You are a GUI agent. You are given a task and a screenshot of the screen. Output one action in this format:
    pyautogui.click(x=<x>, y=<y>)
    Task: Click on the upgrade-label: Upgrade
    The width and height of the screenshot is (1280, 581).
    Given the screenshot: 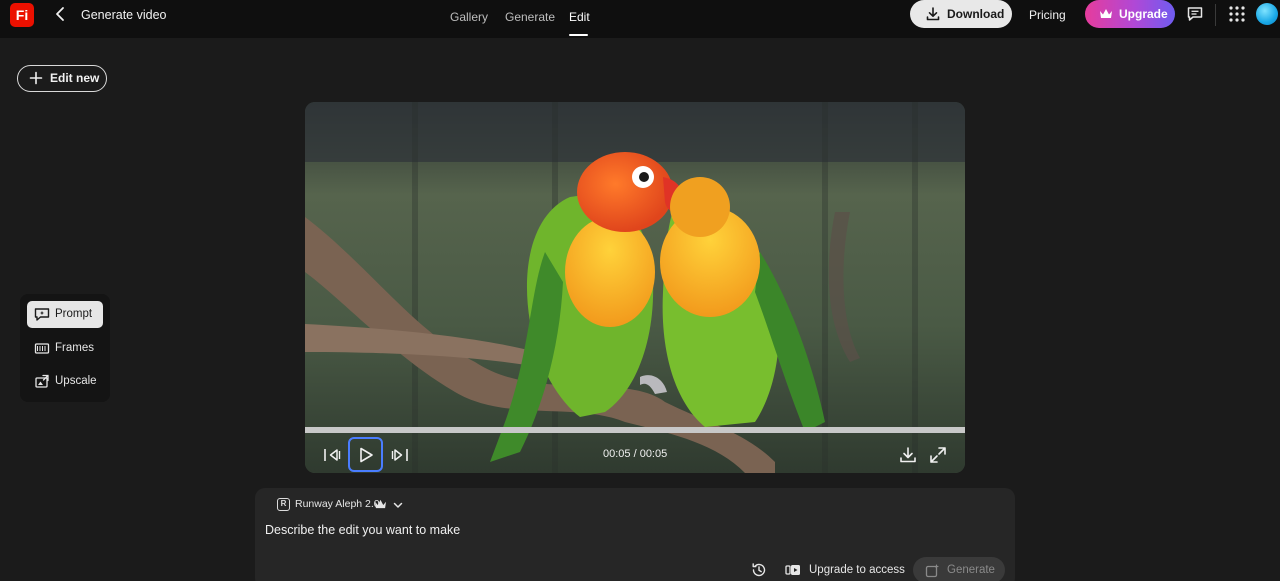 What is the action you would take?
    pyautogui.click(x=1143, y=14)
    